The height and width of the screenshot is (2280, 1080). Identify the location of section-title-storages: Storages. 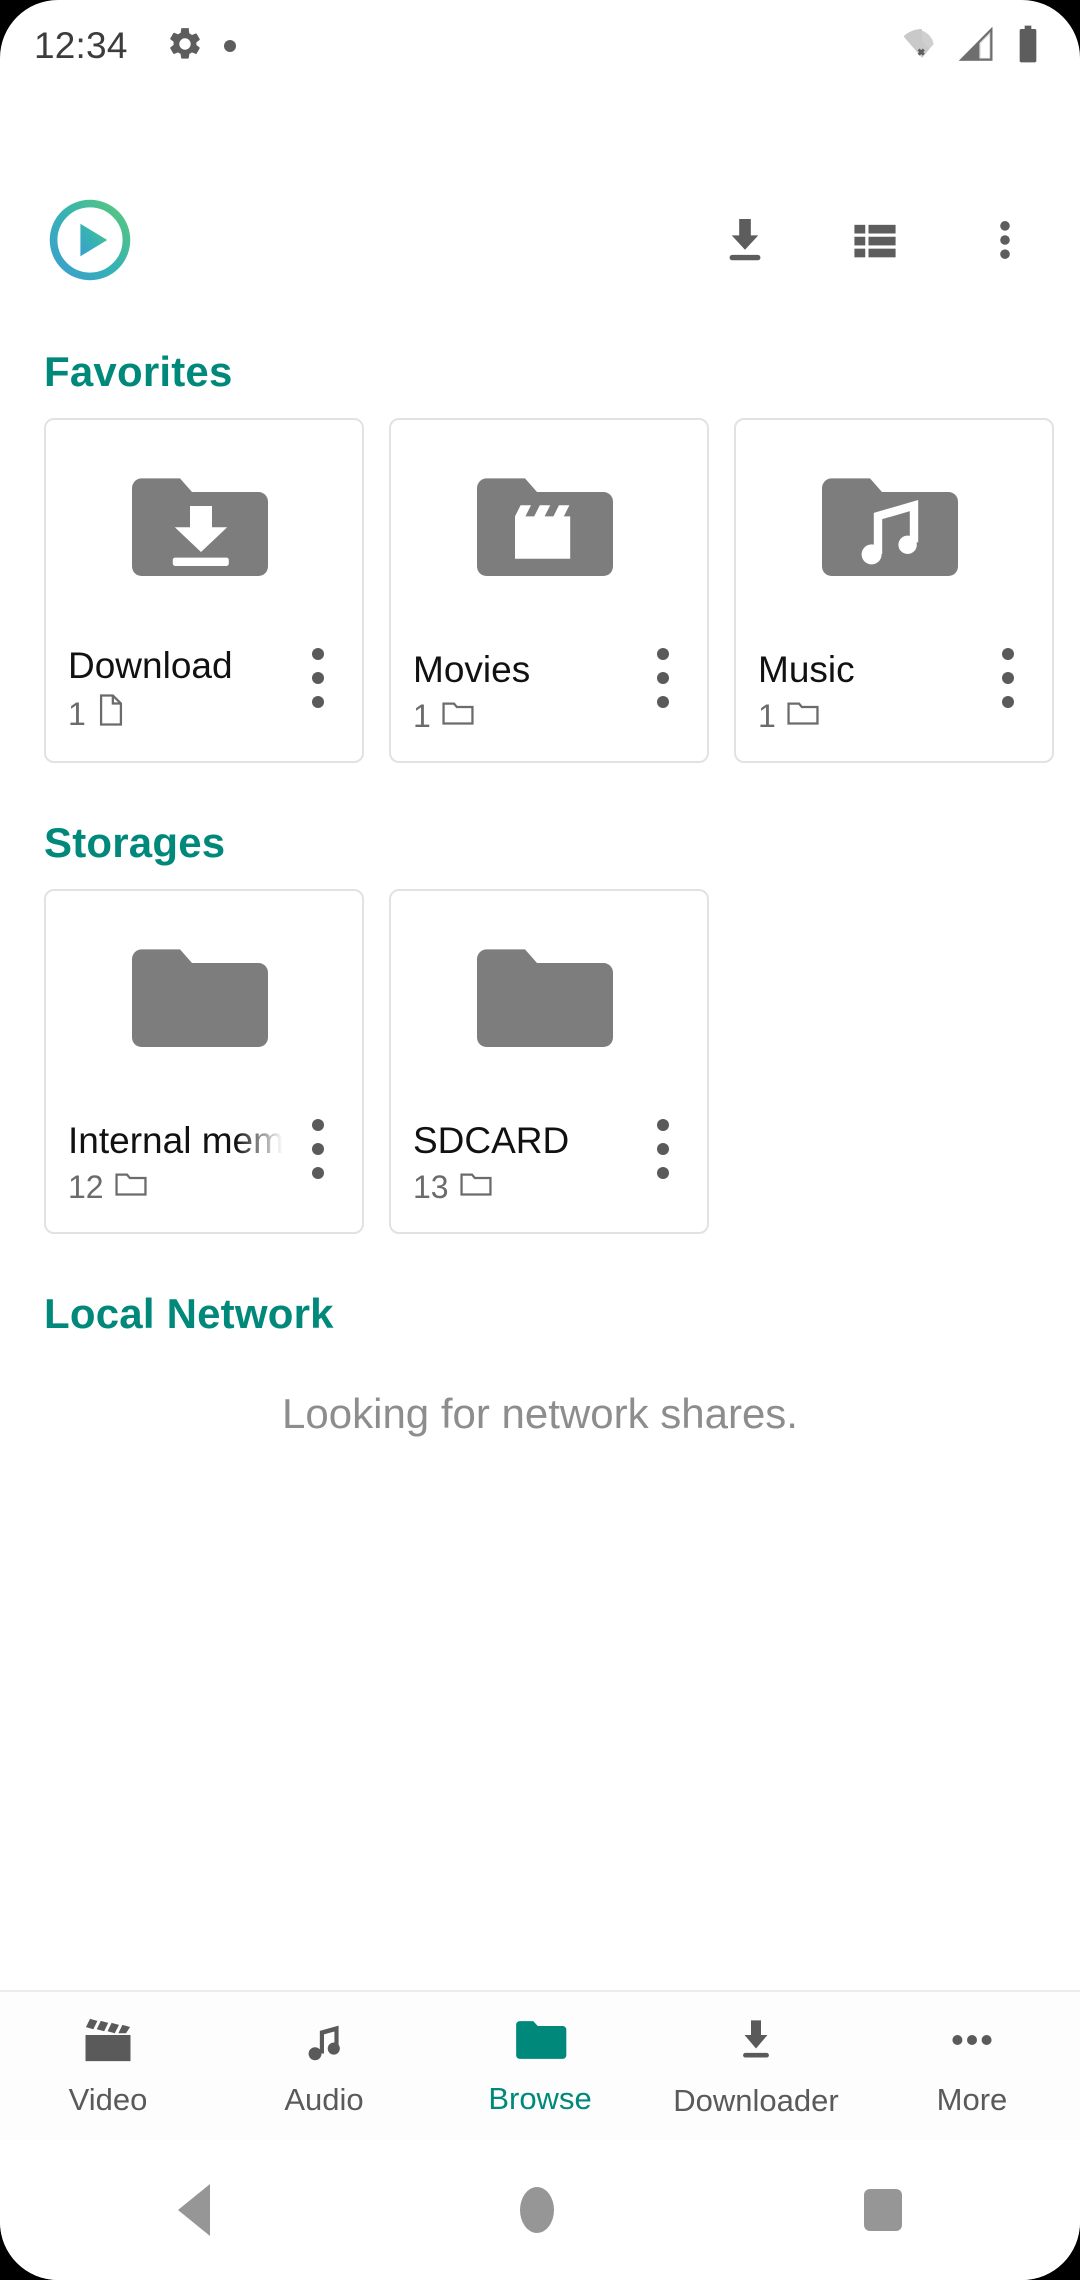
(135, 842).